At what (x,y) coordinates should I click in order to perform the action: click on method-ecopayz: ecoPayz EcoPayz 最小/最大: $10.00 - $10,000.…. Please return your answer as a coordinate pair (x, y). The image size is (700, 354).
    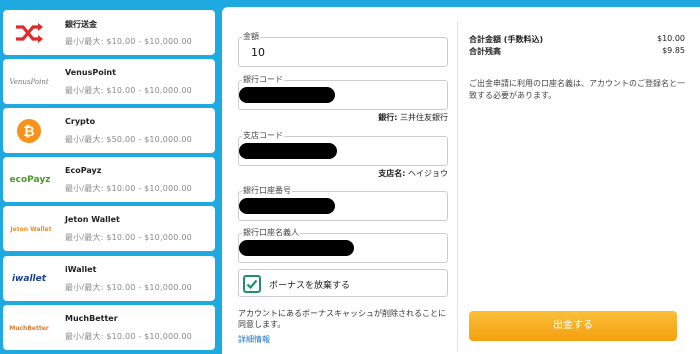
    Looking at the image, I should click on (109, 179).